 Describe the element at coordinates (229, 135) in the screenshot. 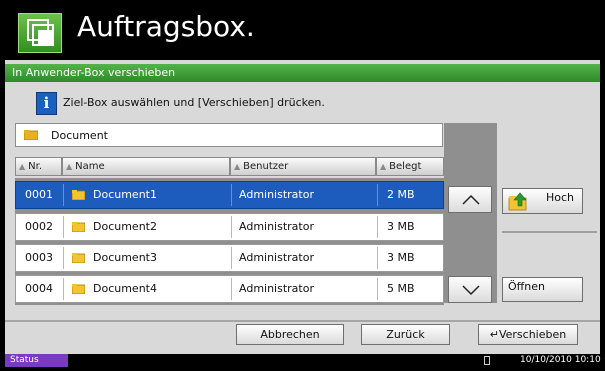

I see `breadcrumb: Document` at that location.